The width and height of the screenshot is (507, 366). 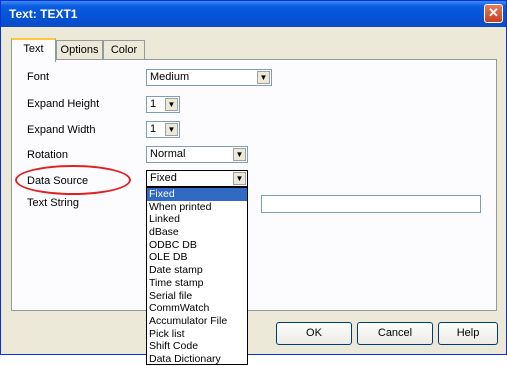 I want to click on annotation-ellipse, so click(x=73, y=180).